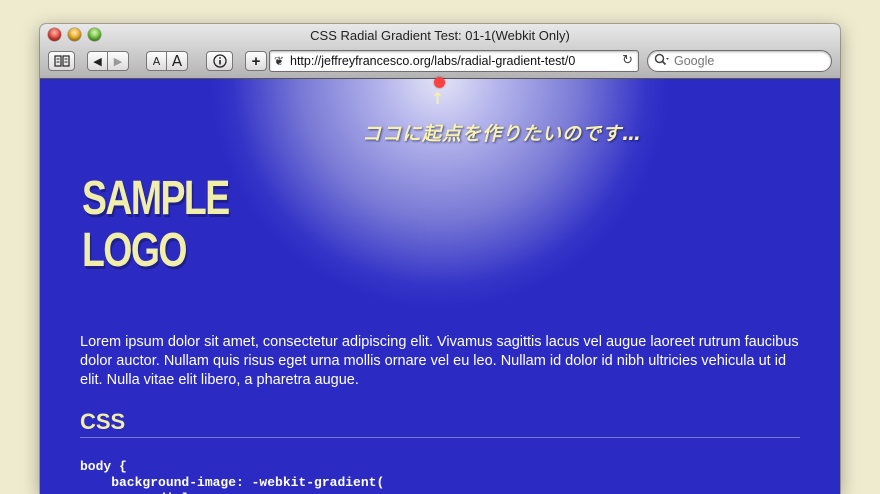  I want to click on text-smaller-button: A, so click(156, 61).